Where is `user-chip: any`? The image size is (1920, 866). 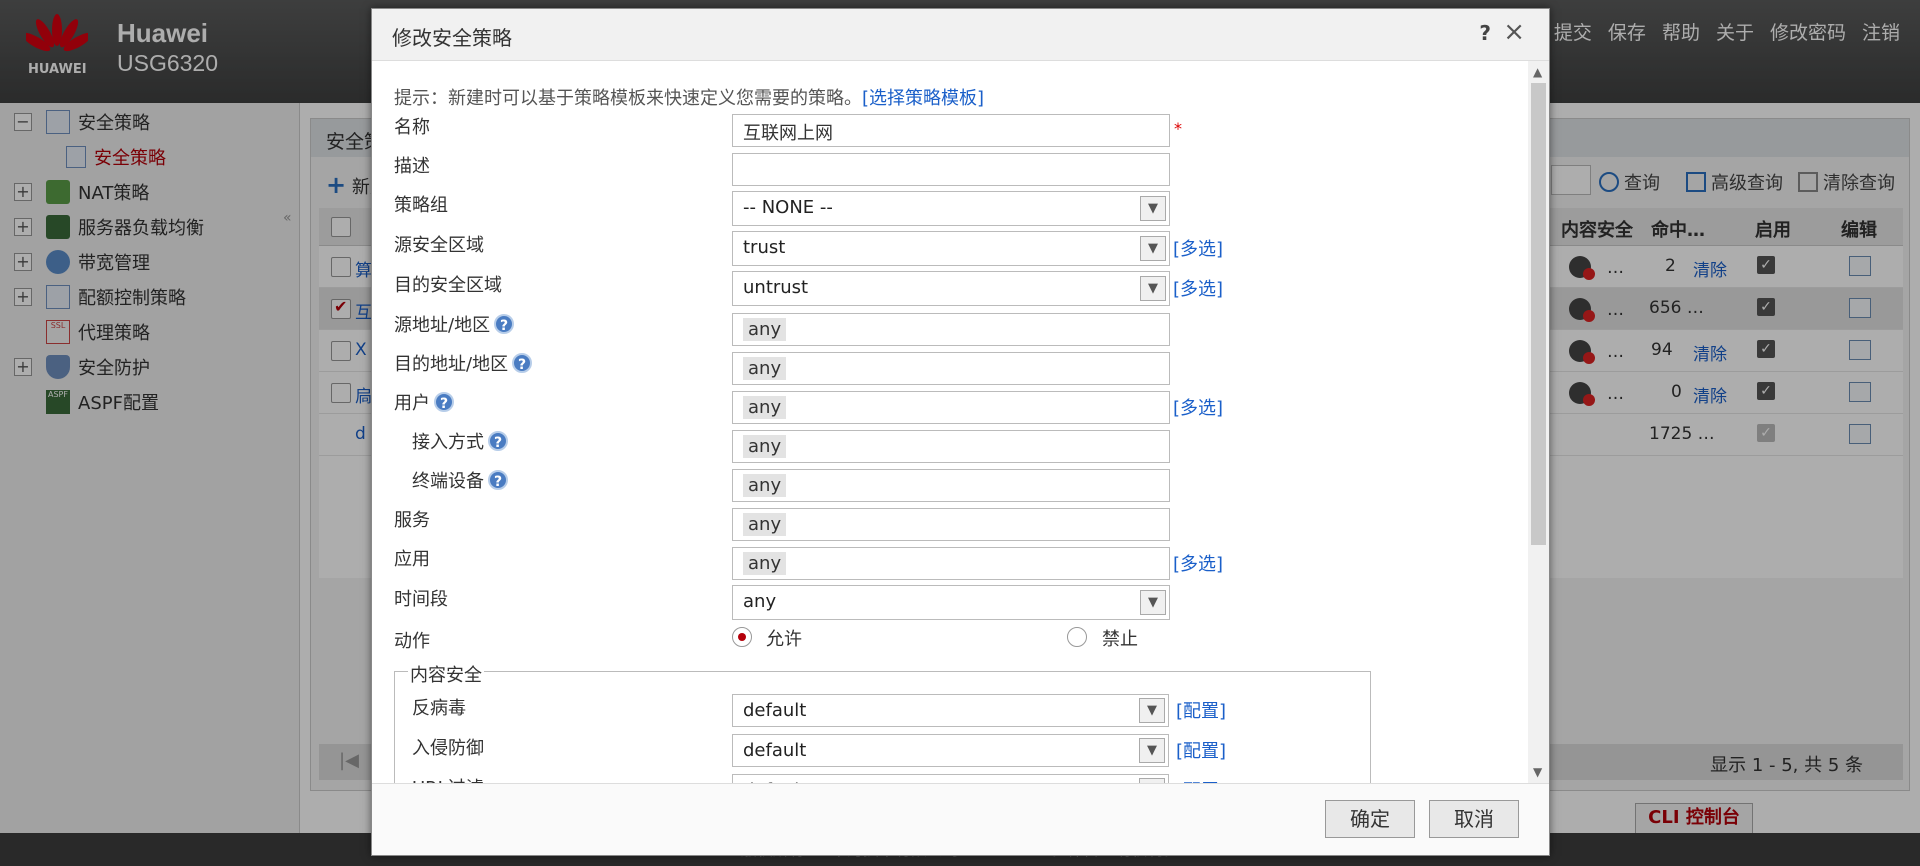
user-chip: any is located at coordinates (765, 407).